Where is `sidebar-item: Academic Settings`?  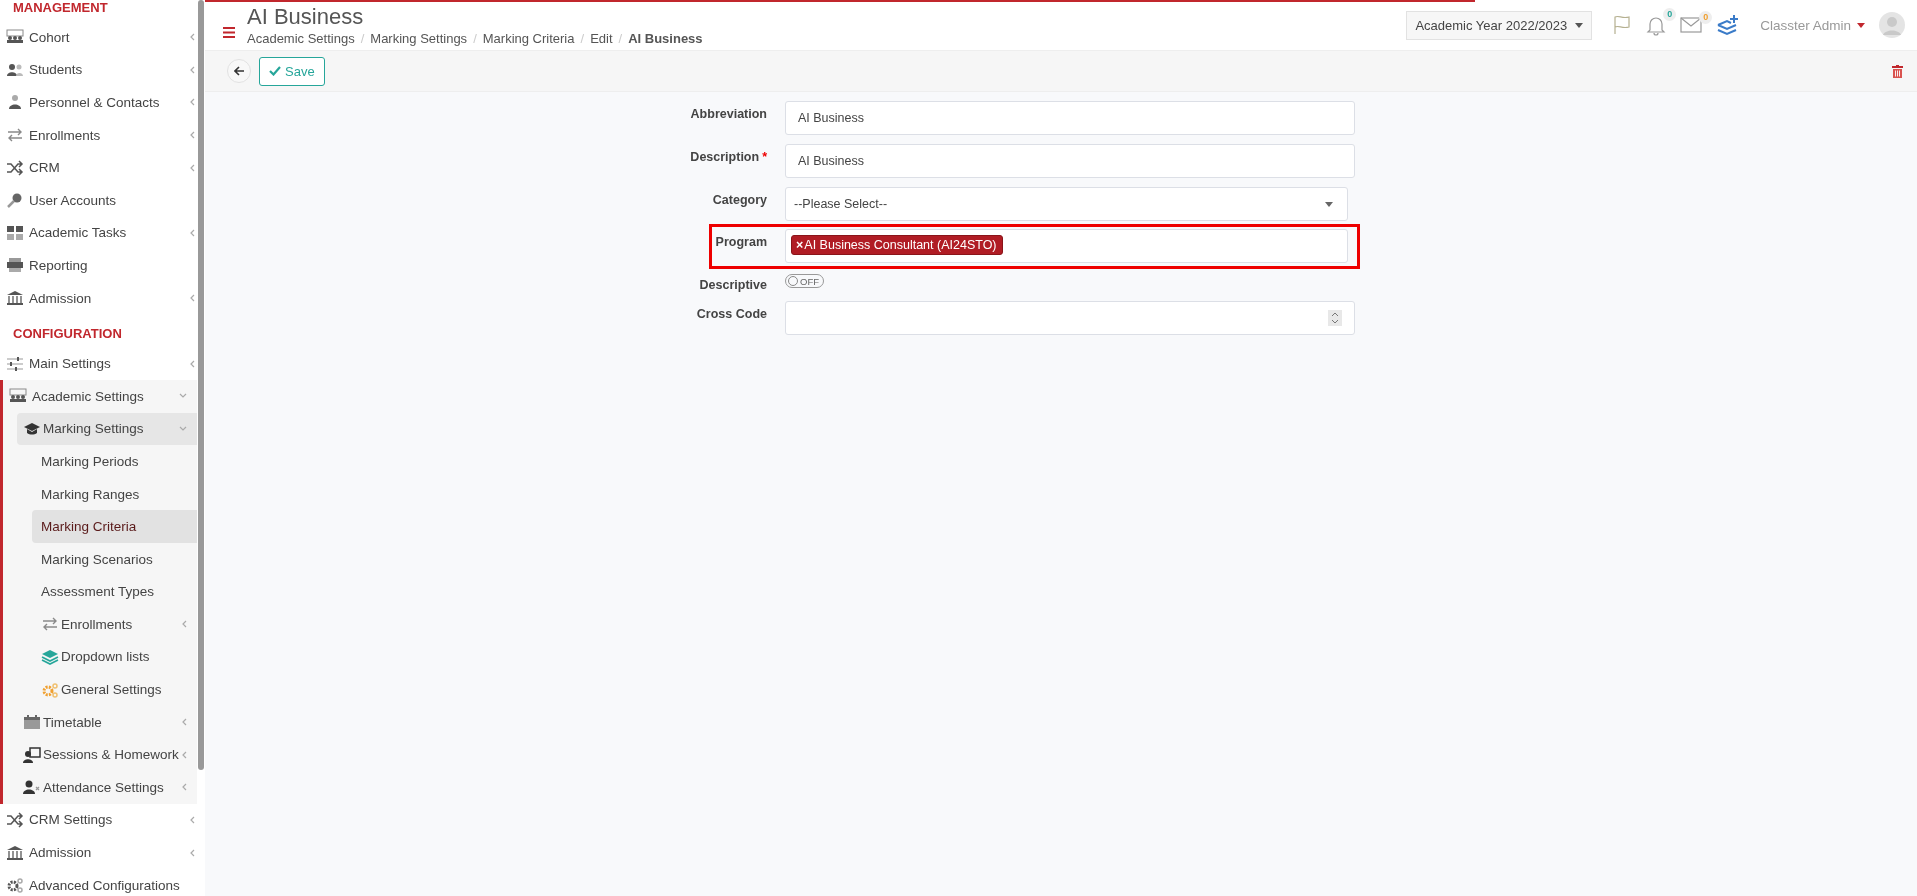
sidebar-item: Academic Settings is located at coordinates (100, 396).